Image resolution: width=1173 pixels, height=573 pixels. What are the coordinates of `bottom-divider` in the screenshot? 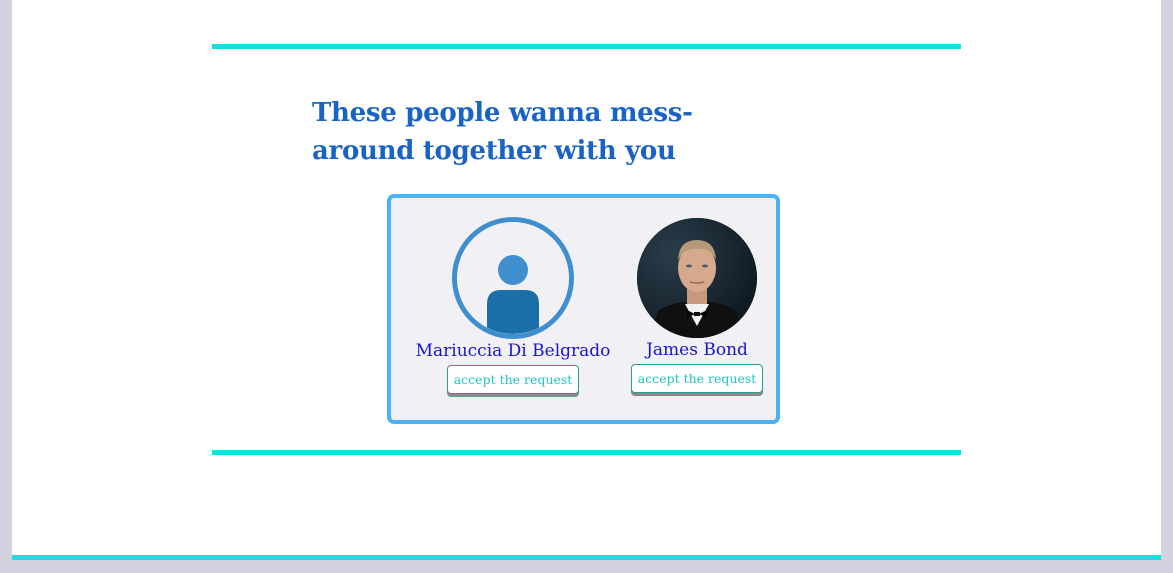 It's located at (586, 452).